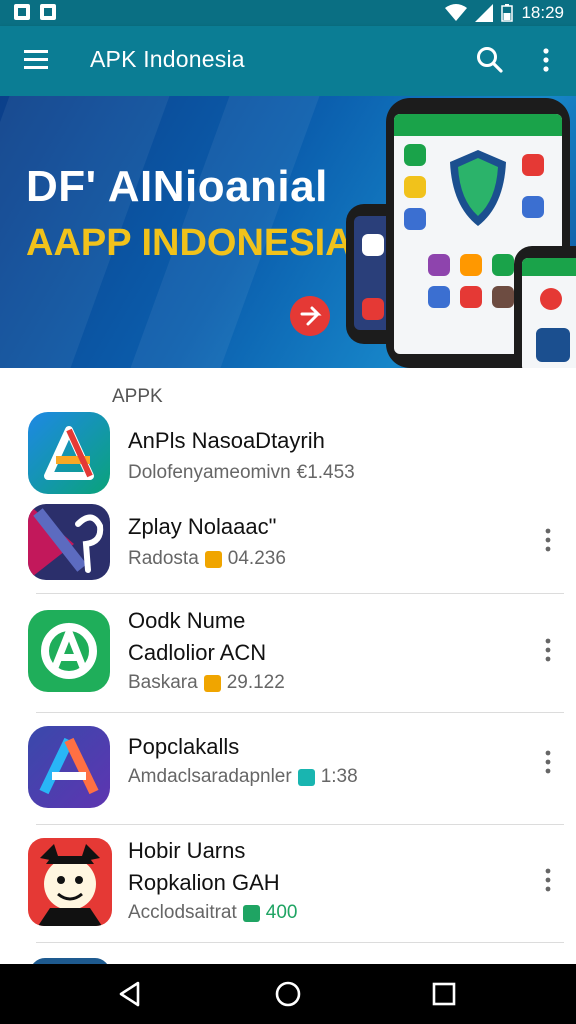  Describe the element at coordinates (204, 882) in the screenshot. I see `app-name-line2: Ropkalion GAH` at that location.